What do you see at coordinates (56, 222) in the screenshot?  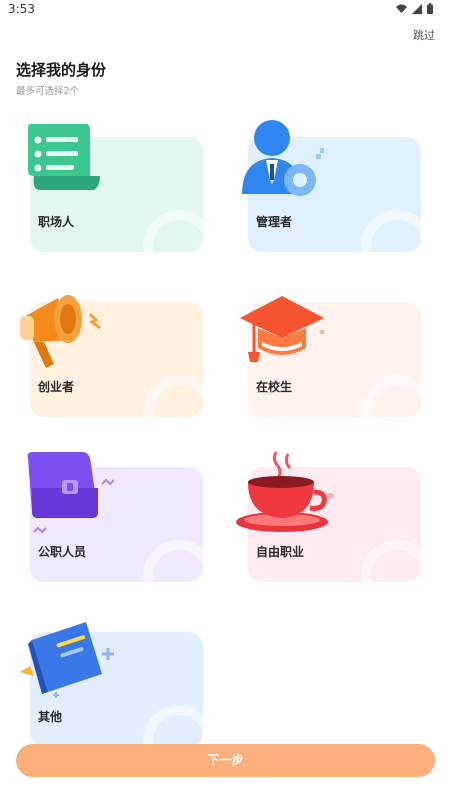 I see `option-label: 职场人` at bounding box center [56, 222].